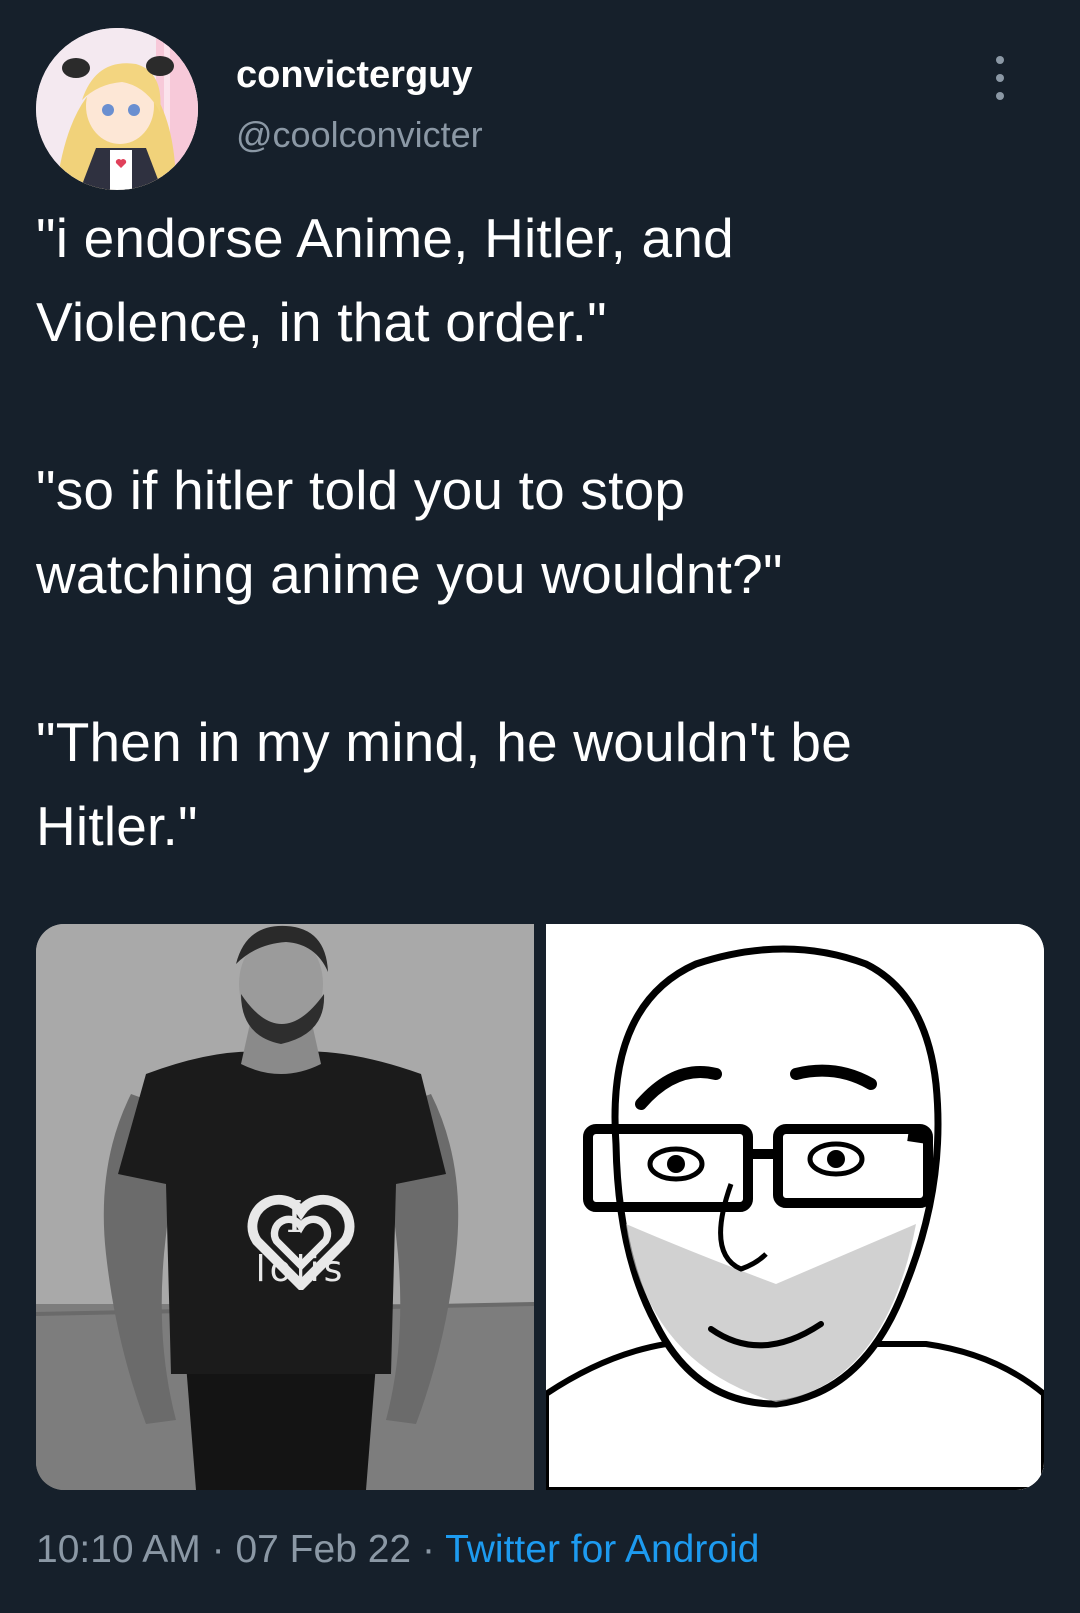  Describe the element at coordinates (323, 1549) in the screenshot. I see `tweet-date: 07 Feb 22` at that location.